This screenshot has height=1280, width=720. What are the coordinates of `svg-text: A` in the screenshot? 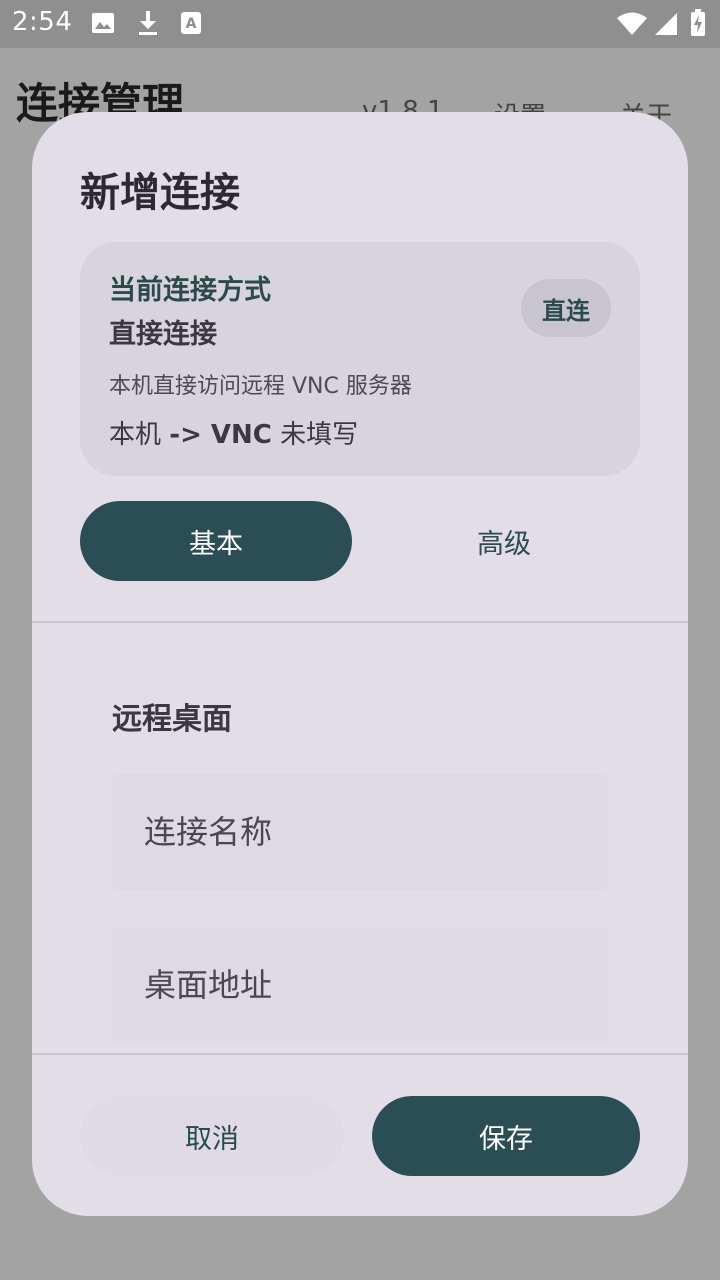 It's located at (191, 24).